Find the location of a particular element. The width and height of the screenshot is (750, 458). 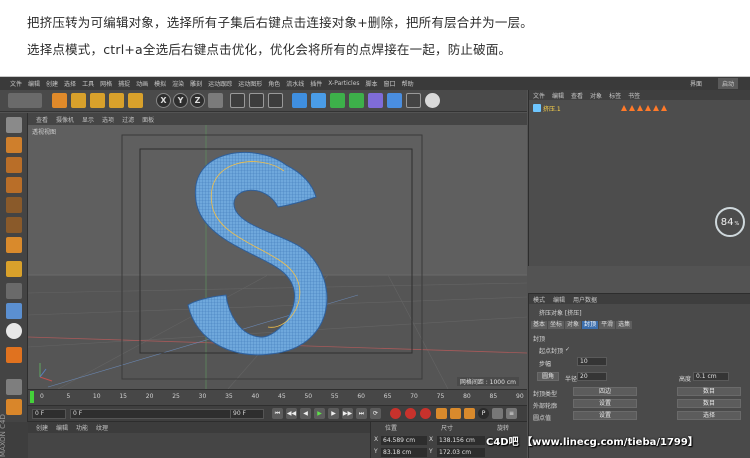

texture-mode-icon is located at coordinates (14, 165).